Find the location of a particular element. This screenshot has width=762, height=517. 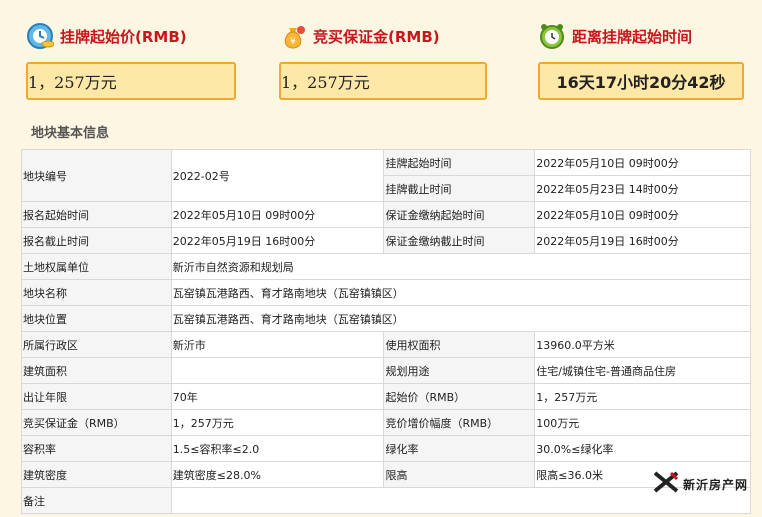

table-row: 竞买保证金（RMB） 1，257万元 竞价增价幅度（RMB） 100万元 is located at coordinates (386, 422).